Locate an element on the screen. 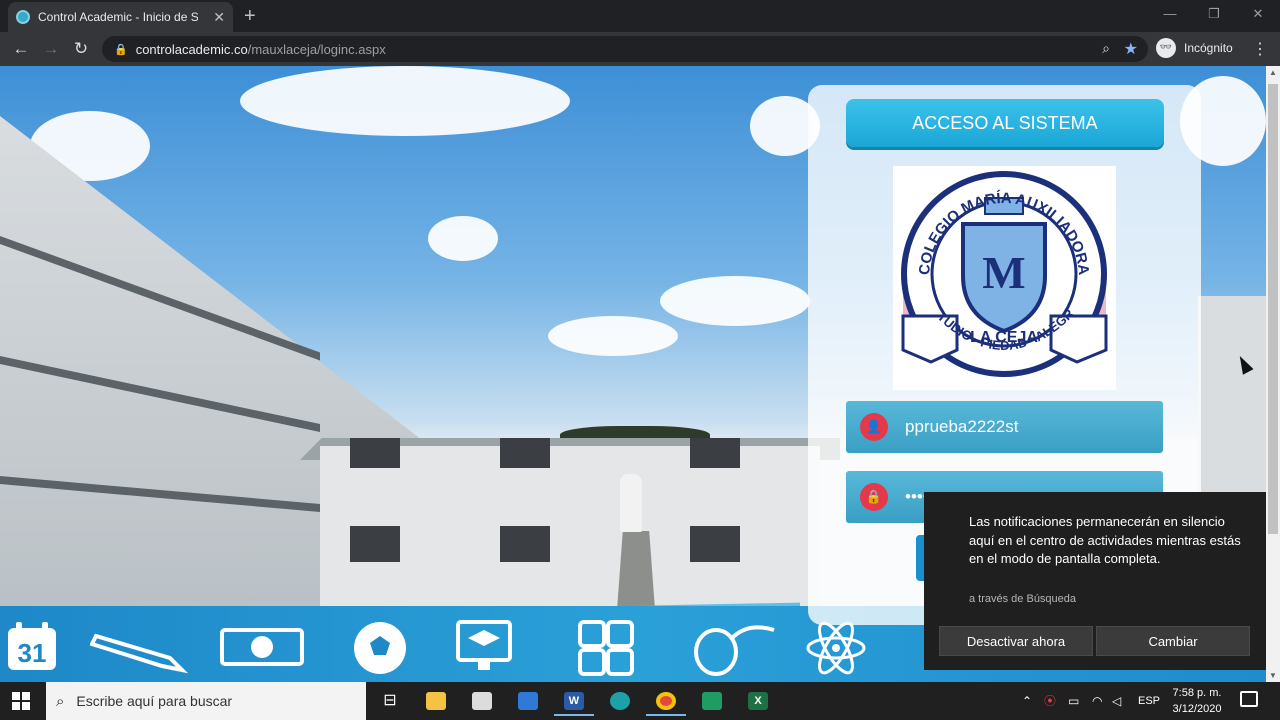  clock-time: 7:58 p. m. is located at coordinates (1197, 693).